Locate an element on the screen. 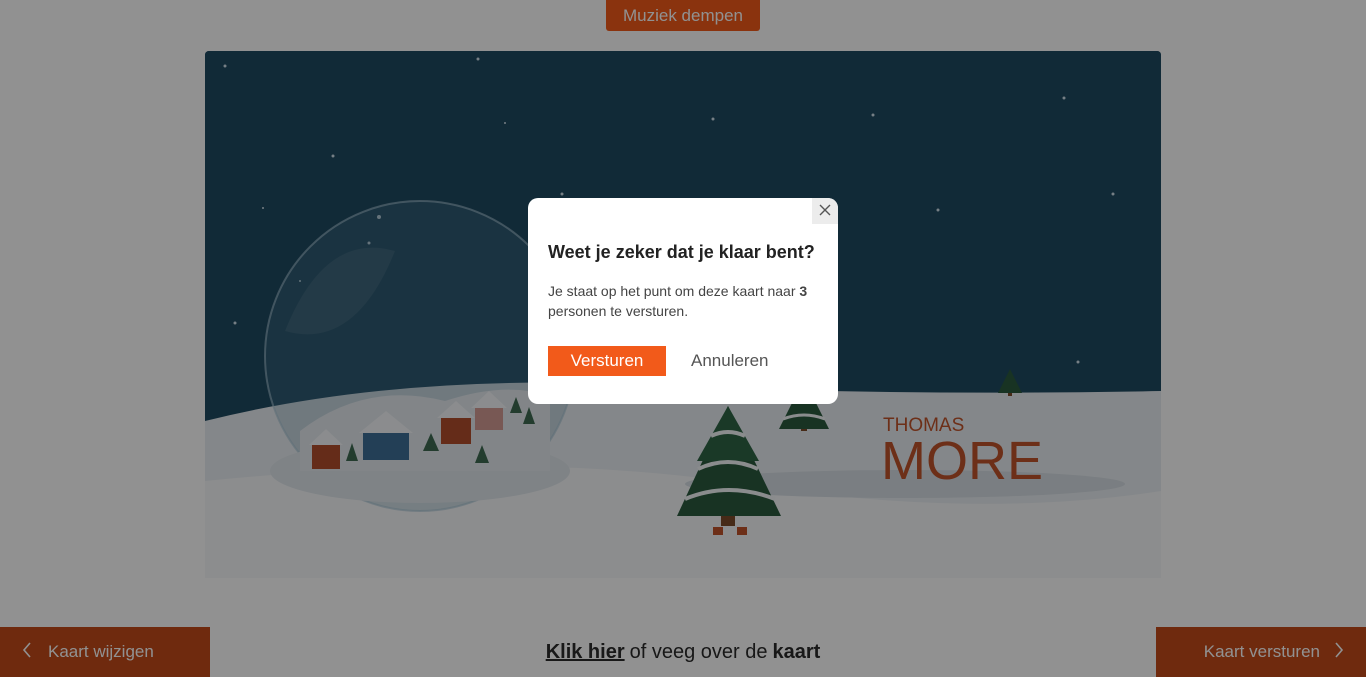  close-dialog-button is located at coordinates (825, 211).